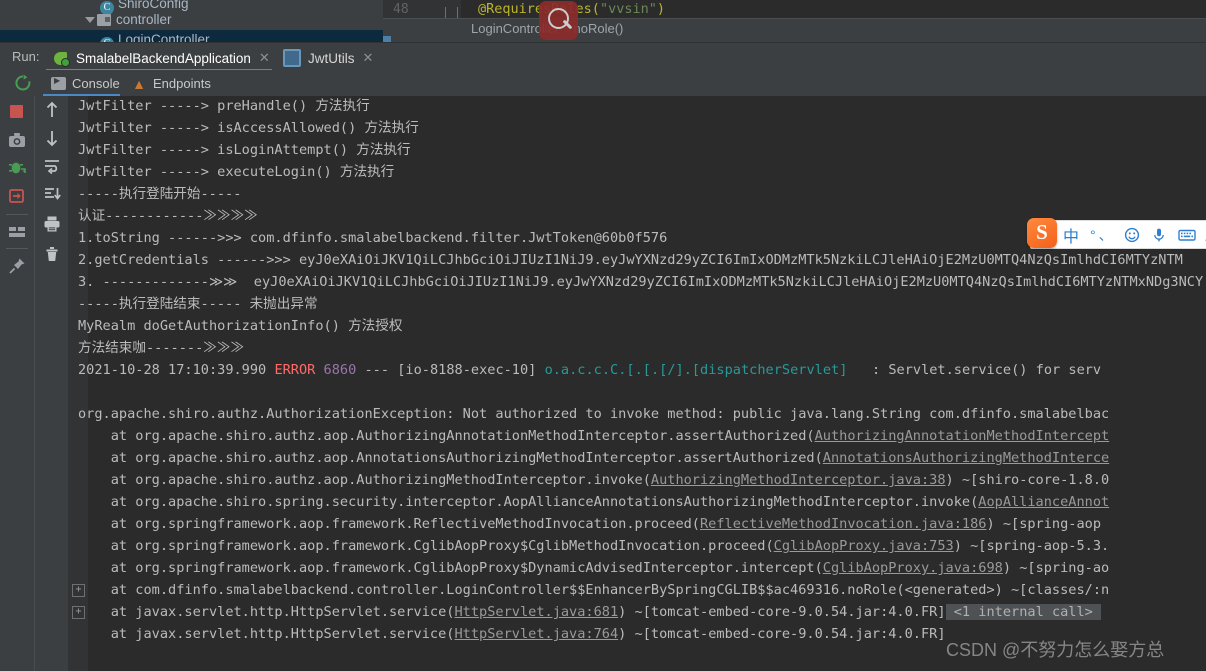 The height and width of the screenshot is (671, 1206). I want to click on stack-frame-link: ReflectiveMethodInvocation.java:186, so click(843, 524).